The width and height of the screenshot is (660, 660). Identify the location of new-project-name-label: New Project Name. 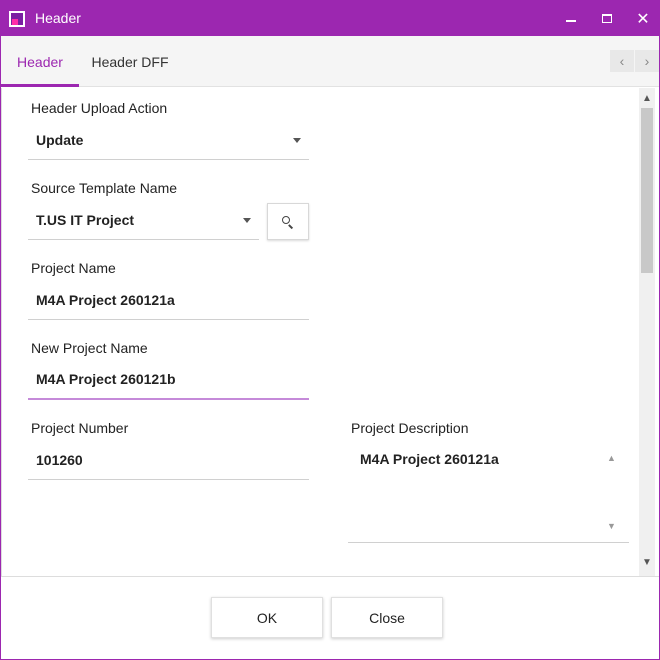
(89, 348).